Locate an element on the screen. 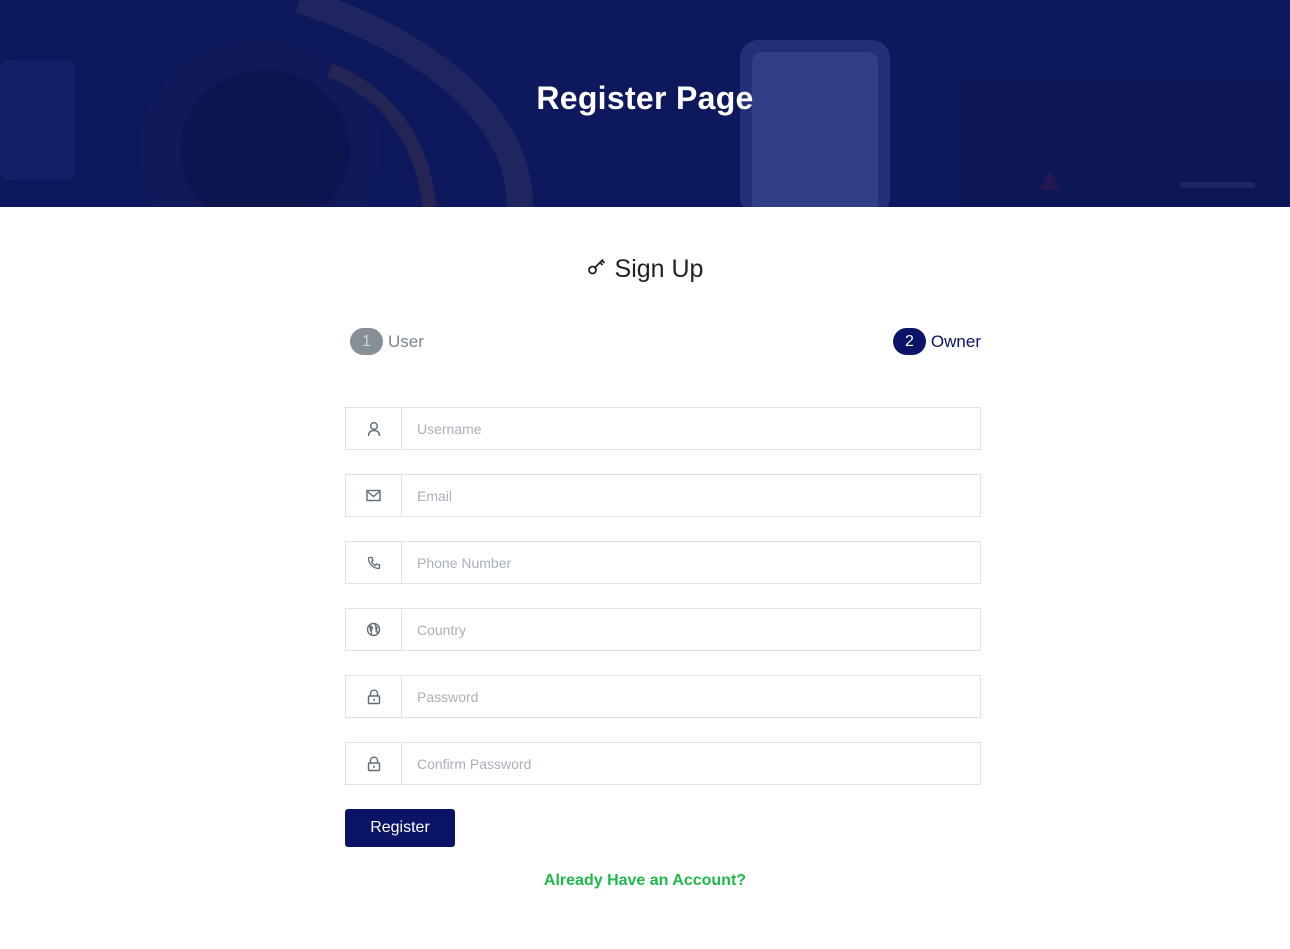  step-number-badge: 1 is located at coordinates (366, 341).